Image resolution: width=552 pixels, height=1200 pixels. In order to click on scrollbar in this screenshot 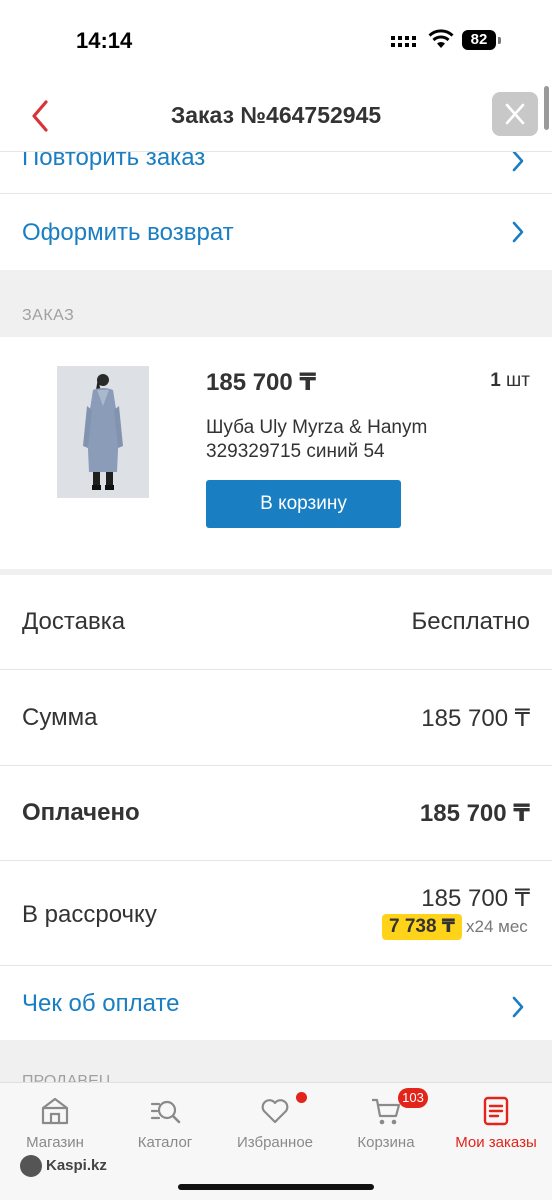, I will do `click(546, 108)`.